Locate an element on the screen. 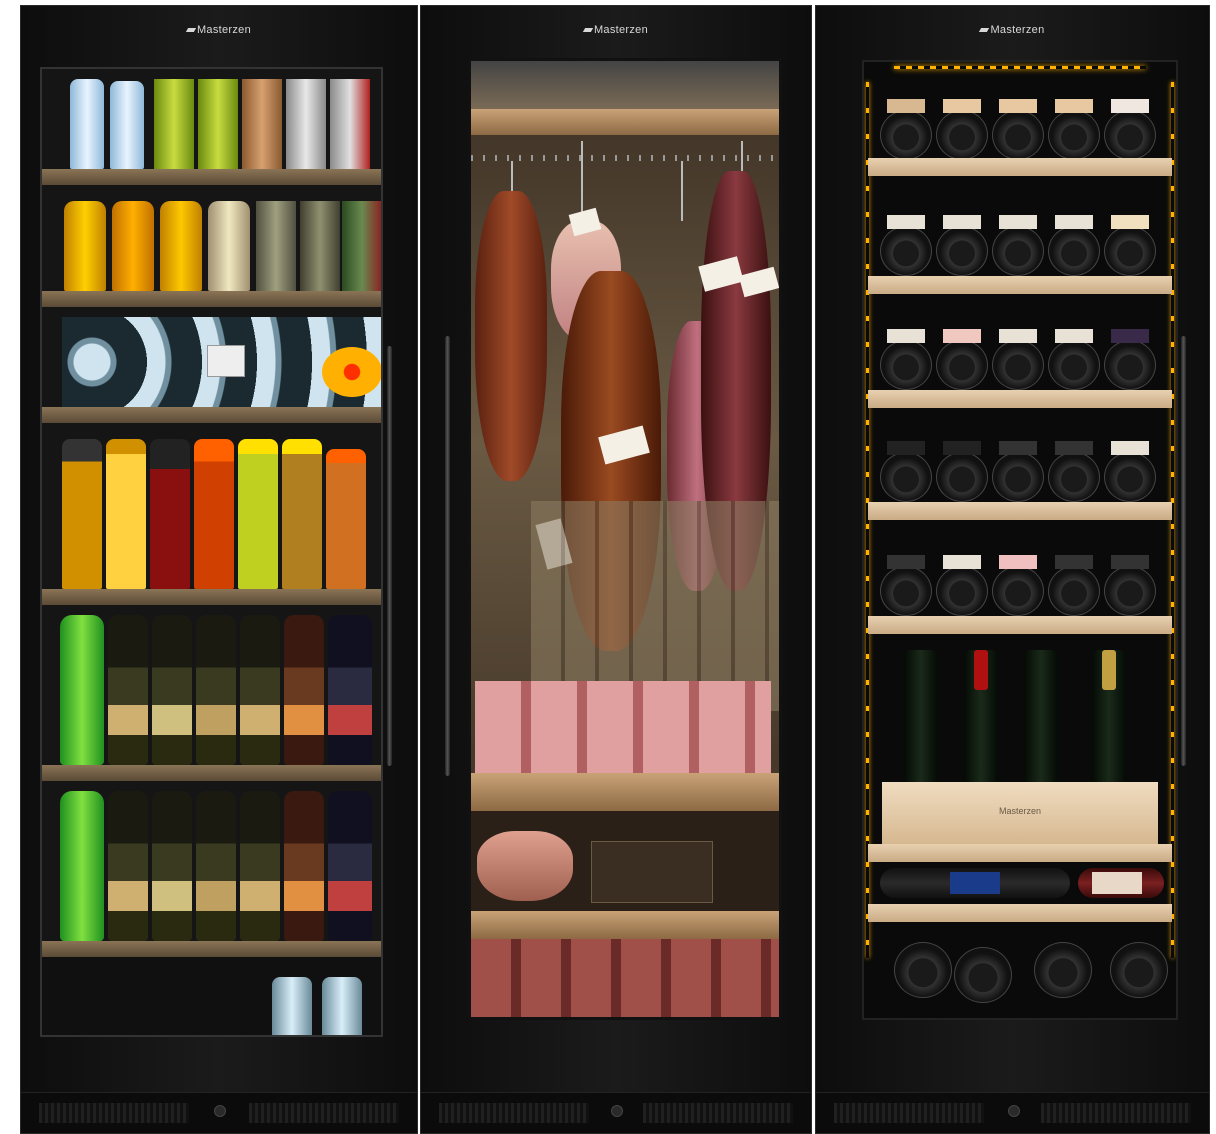  meat-cut is located at coordinates (525, 866).